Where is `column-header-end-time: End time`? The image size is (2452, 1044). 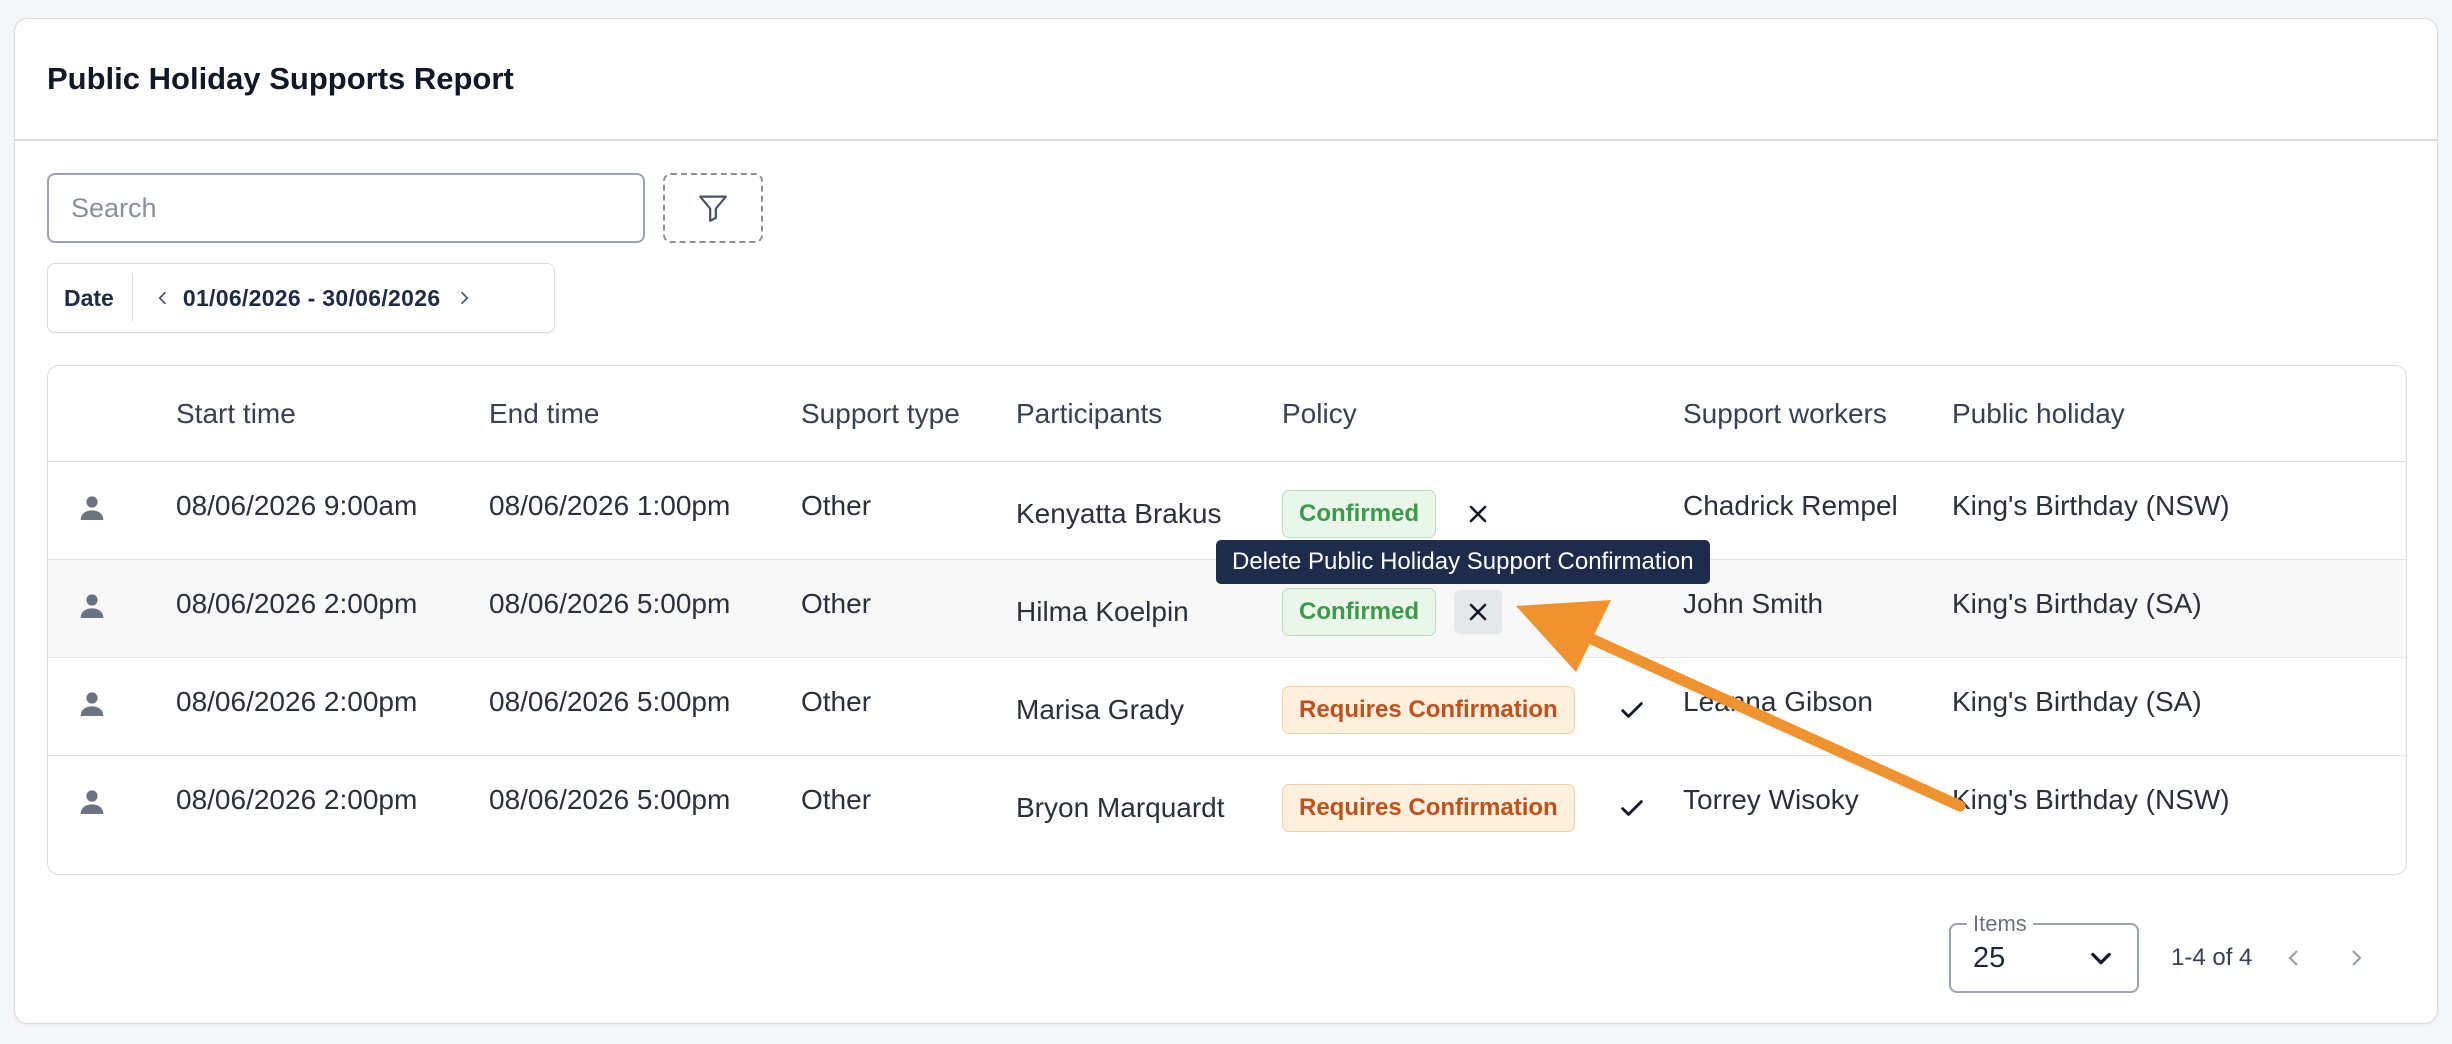
column-header-end-time: End time is located at coordinates (544, 414).